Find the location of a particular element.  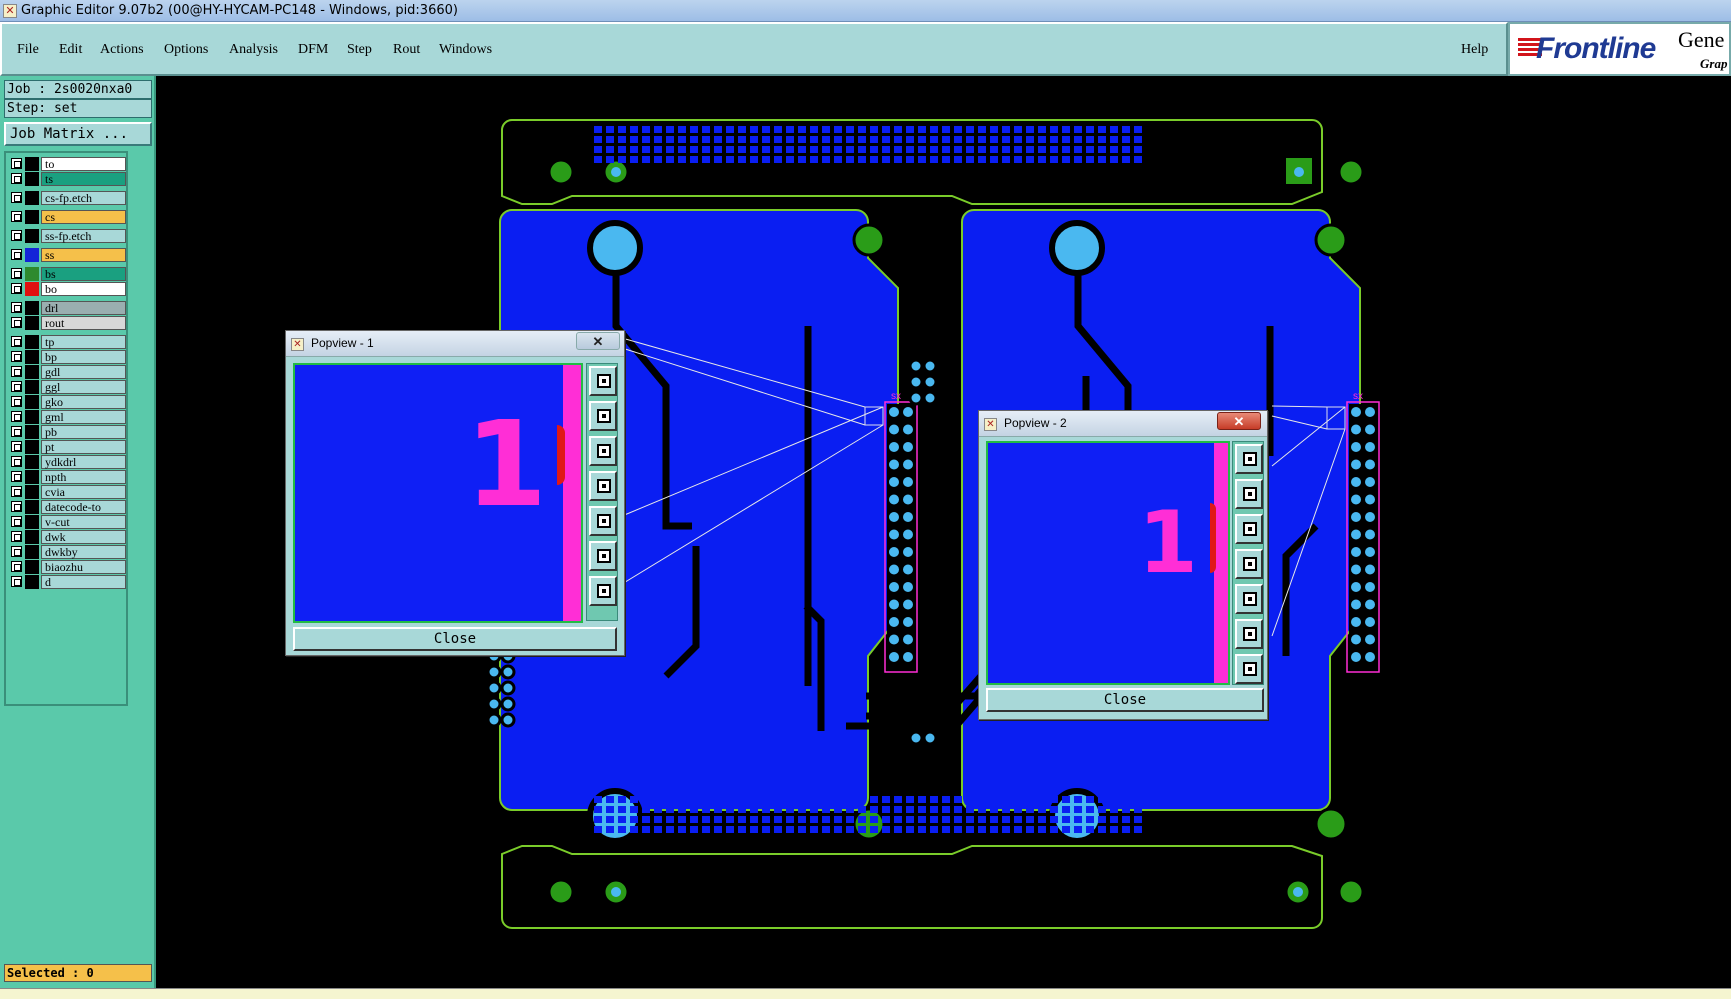

popview-2-close-icon: ✕ is located at coordinates (1239, 421).